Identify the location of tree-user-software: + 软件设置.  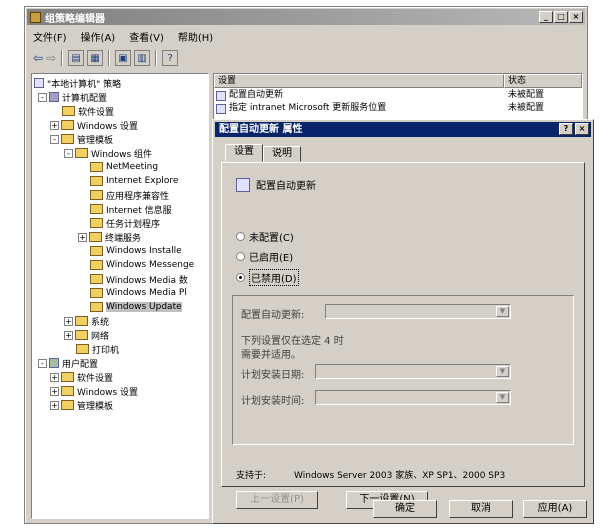
(81, 377).